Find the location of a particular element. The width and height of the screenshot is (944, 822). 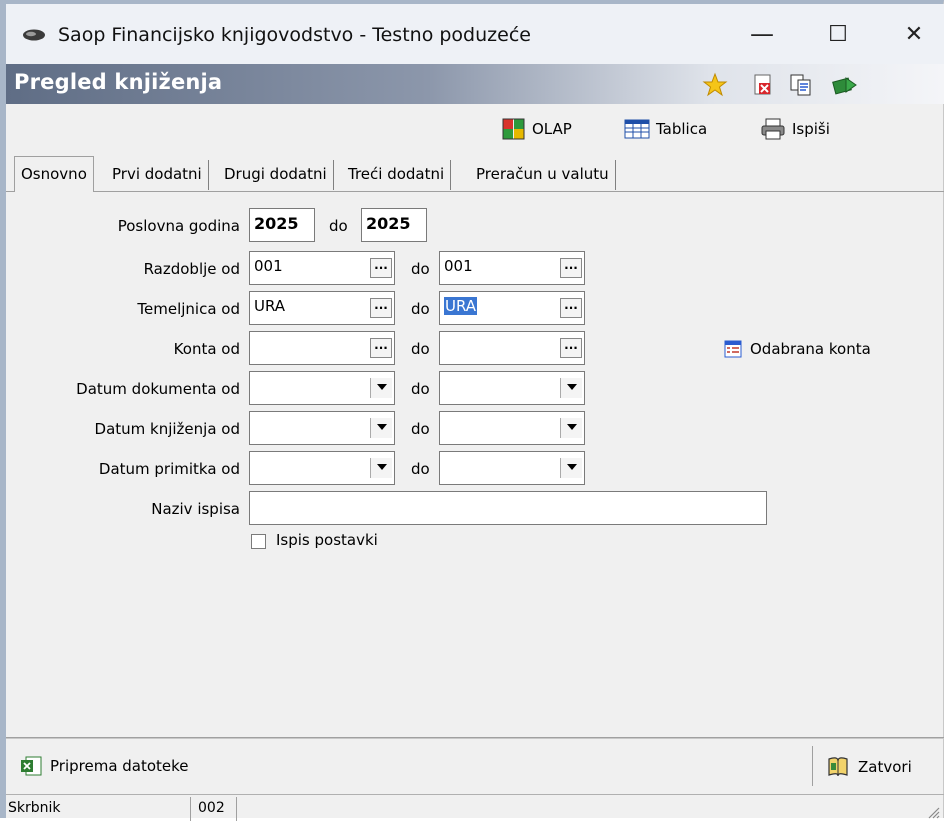

toolbar: OLAP Tablica Ispiši is located at coordinates (475, 129).